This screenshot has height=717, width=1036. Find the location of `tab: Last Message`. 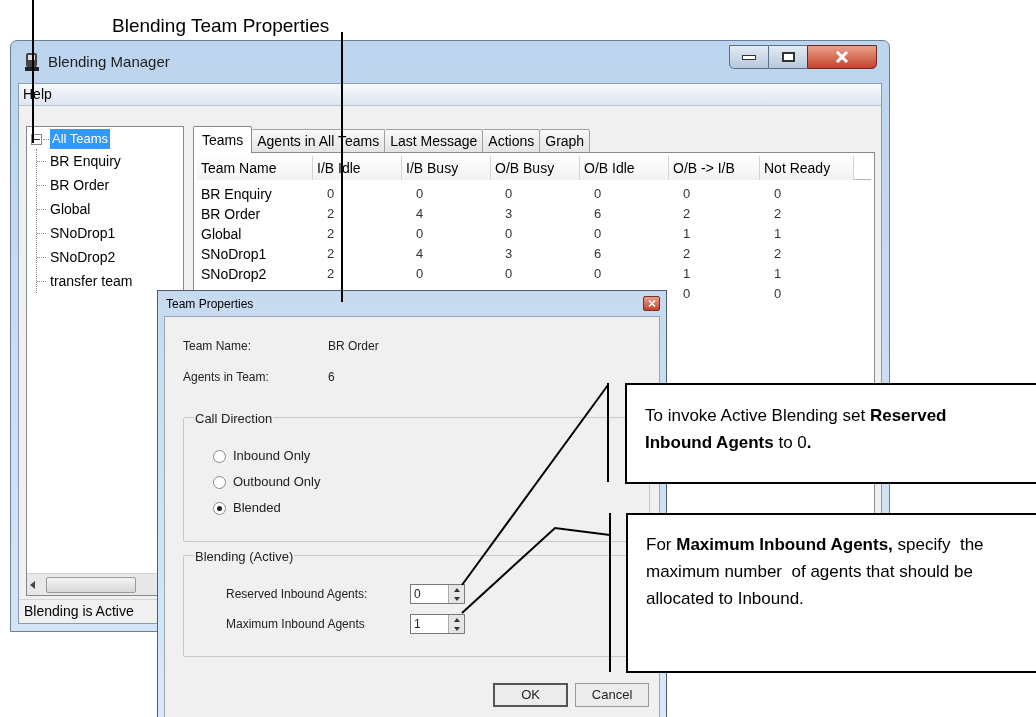

tab: Last Message is located at coordinates (434, 141).